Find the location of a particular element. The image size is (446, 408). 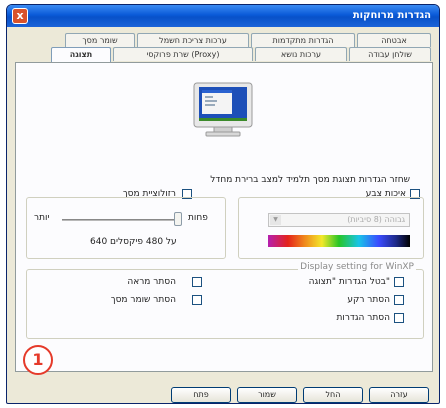

monitor-icon is located at coordinates (223, 109).